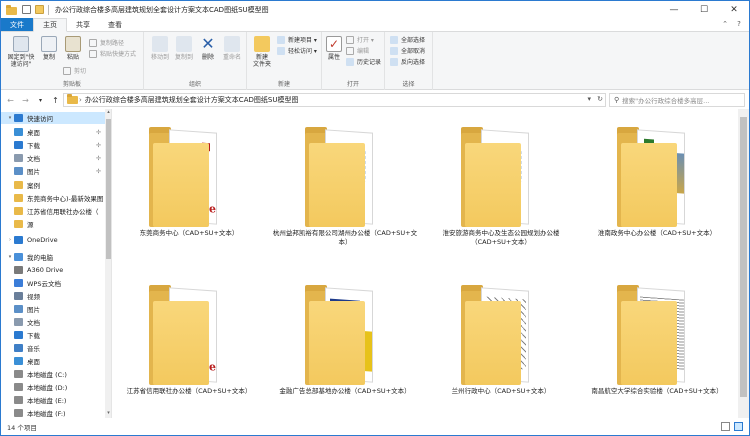 This screenshot has width=750, height=436. I want to click on new-folder-button: 新建 文件夹, so click(262, 52).